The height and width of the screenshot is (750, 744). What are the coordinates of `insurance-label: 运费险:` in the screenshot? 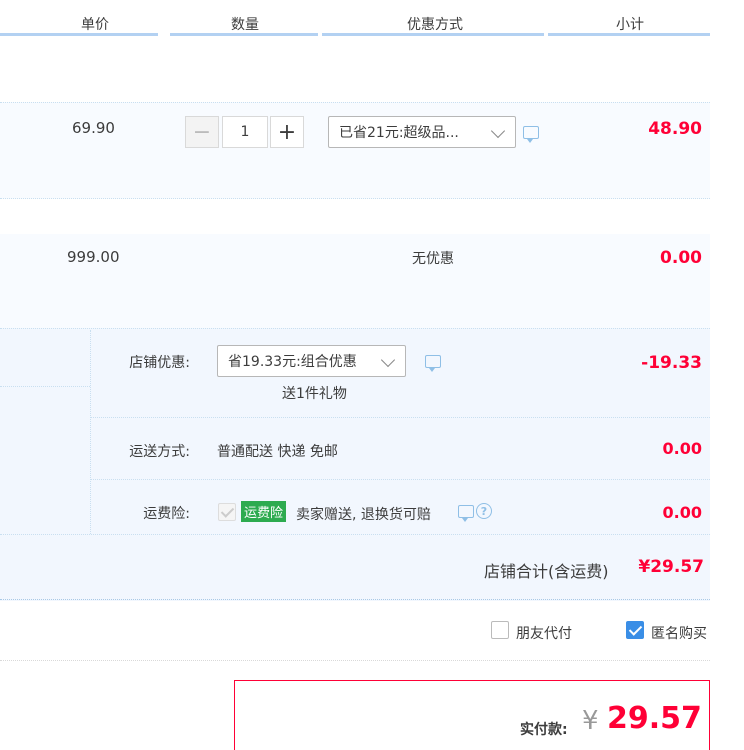 It's located at (166, 514).